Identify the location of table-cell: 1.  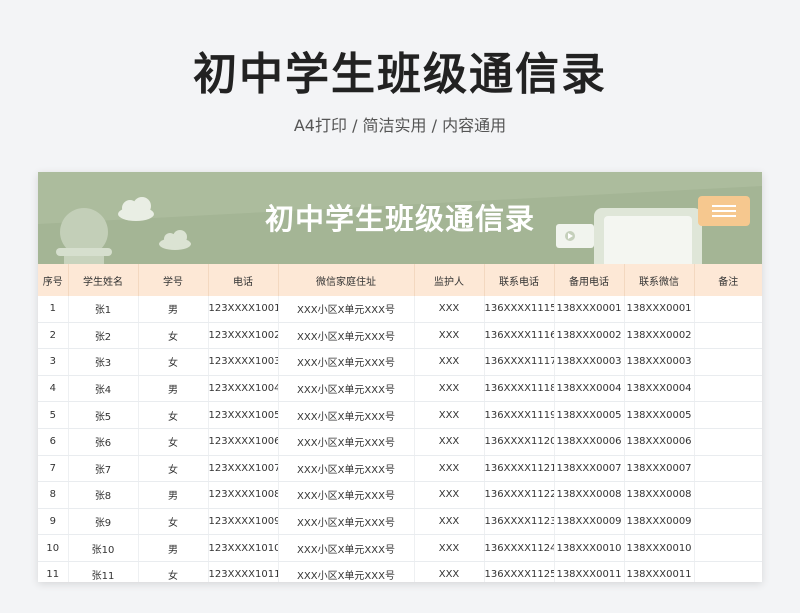
(53, 309).